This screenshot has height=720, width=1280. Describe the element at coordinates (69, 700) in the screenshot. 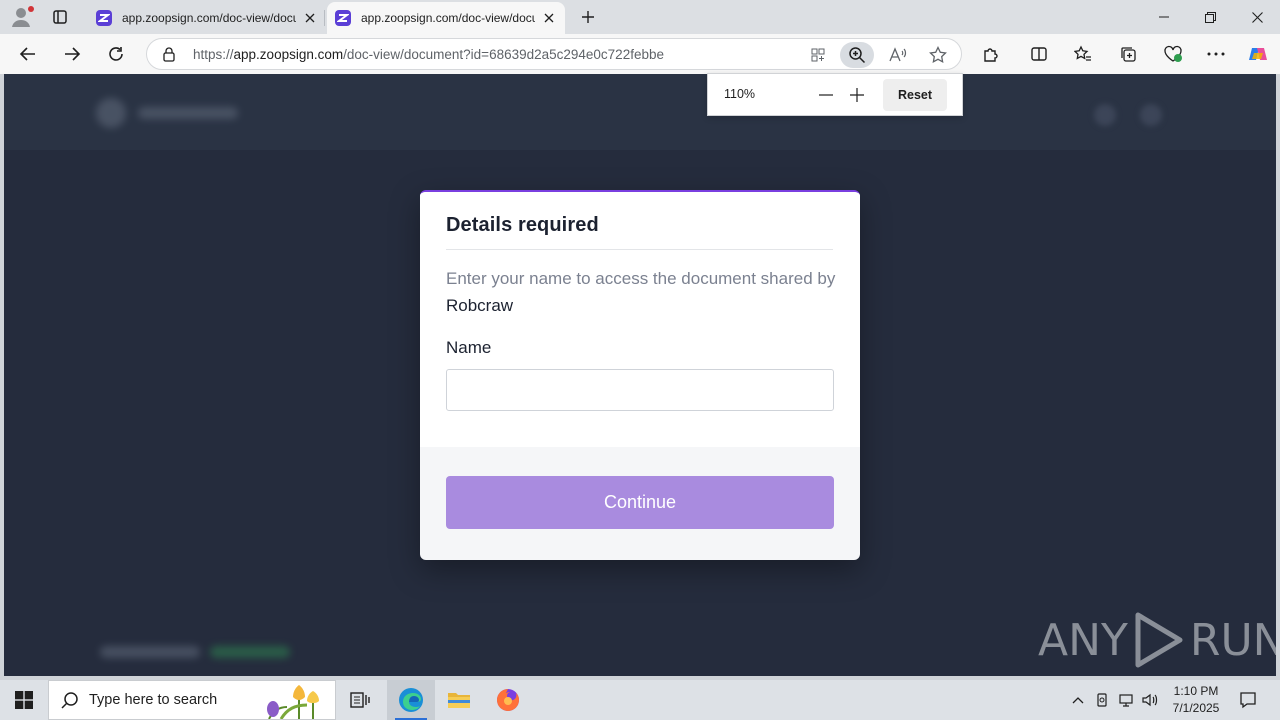

I see `search-icon` at that location.